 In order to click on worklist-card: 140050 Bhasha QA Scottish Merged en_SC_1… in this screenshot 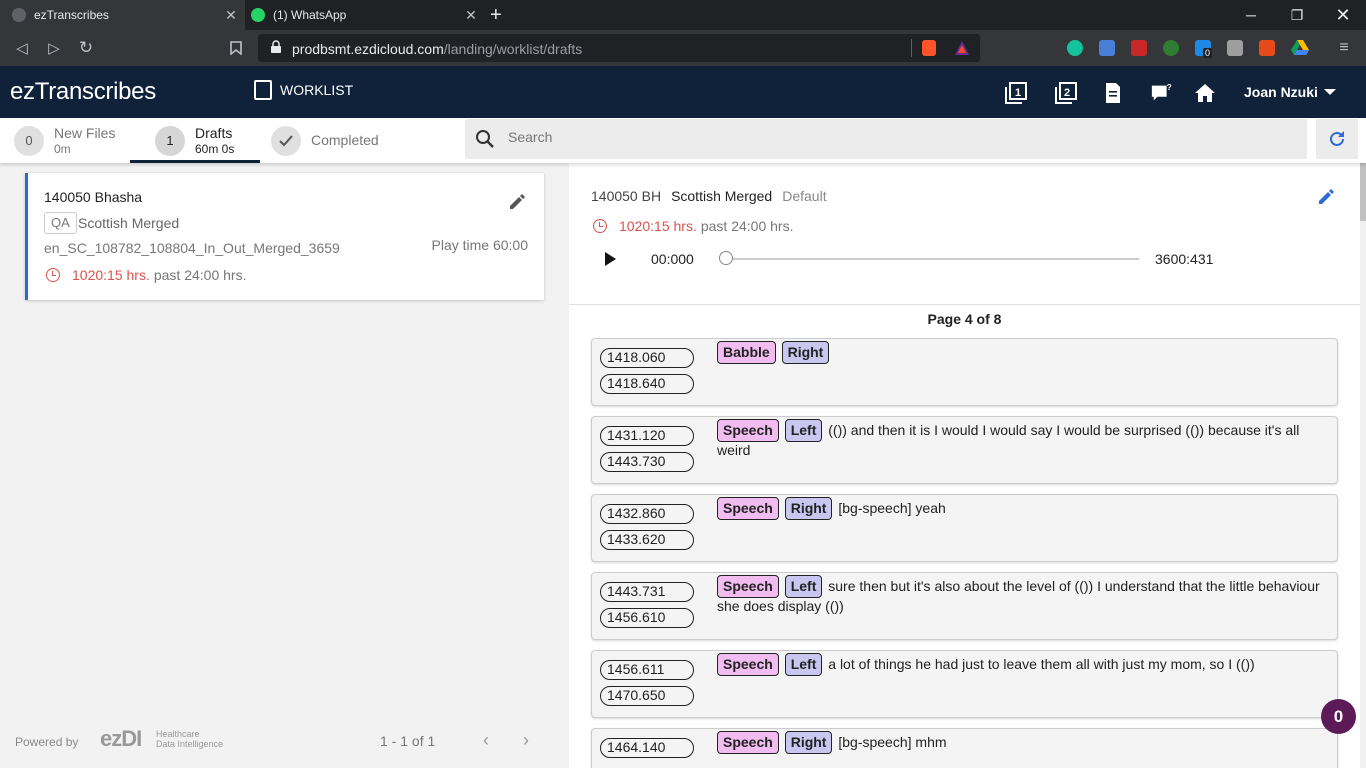, I will do `click(284, 236)`.